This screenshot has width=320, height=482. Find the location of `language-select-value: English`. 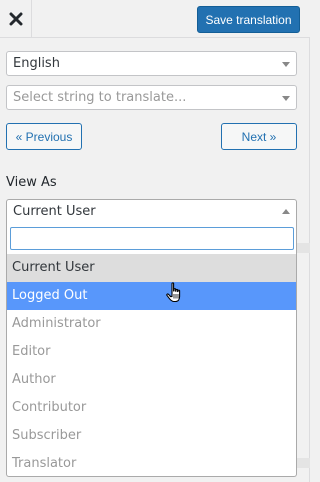

language-select-value: English is located at coordinates (36, 63).